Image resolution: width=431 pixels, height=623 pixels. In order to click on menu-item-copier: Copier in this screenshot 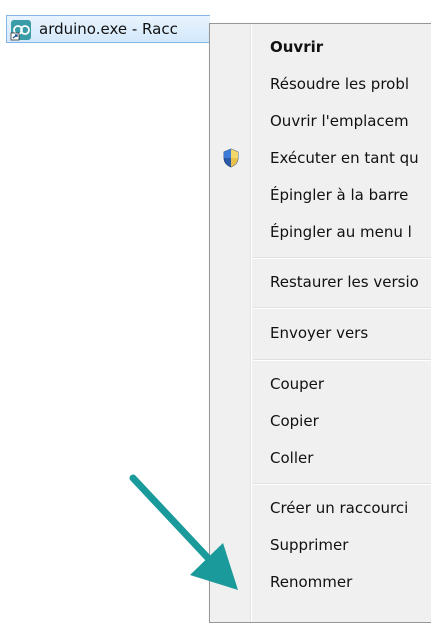, I will do `click(294, 421)`.